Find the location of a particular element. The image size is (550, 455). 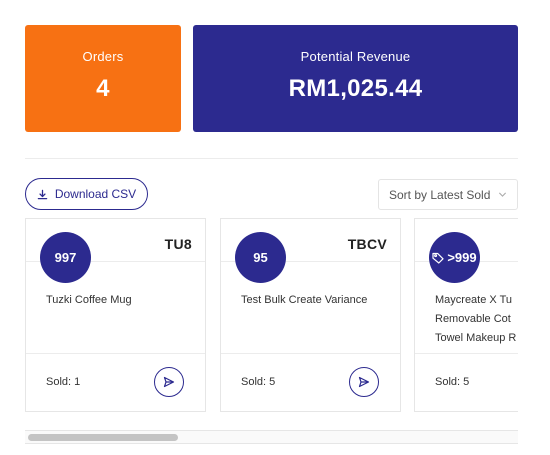

product-name-line: Tuzki Coffee Mug is located at coordinates (89, 300).